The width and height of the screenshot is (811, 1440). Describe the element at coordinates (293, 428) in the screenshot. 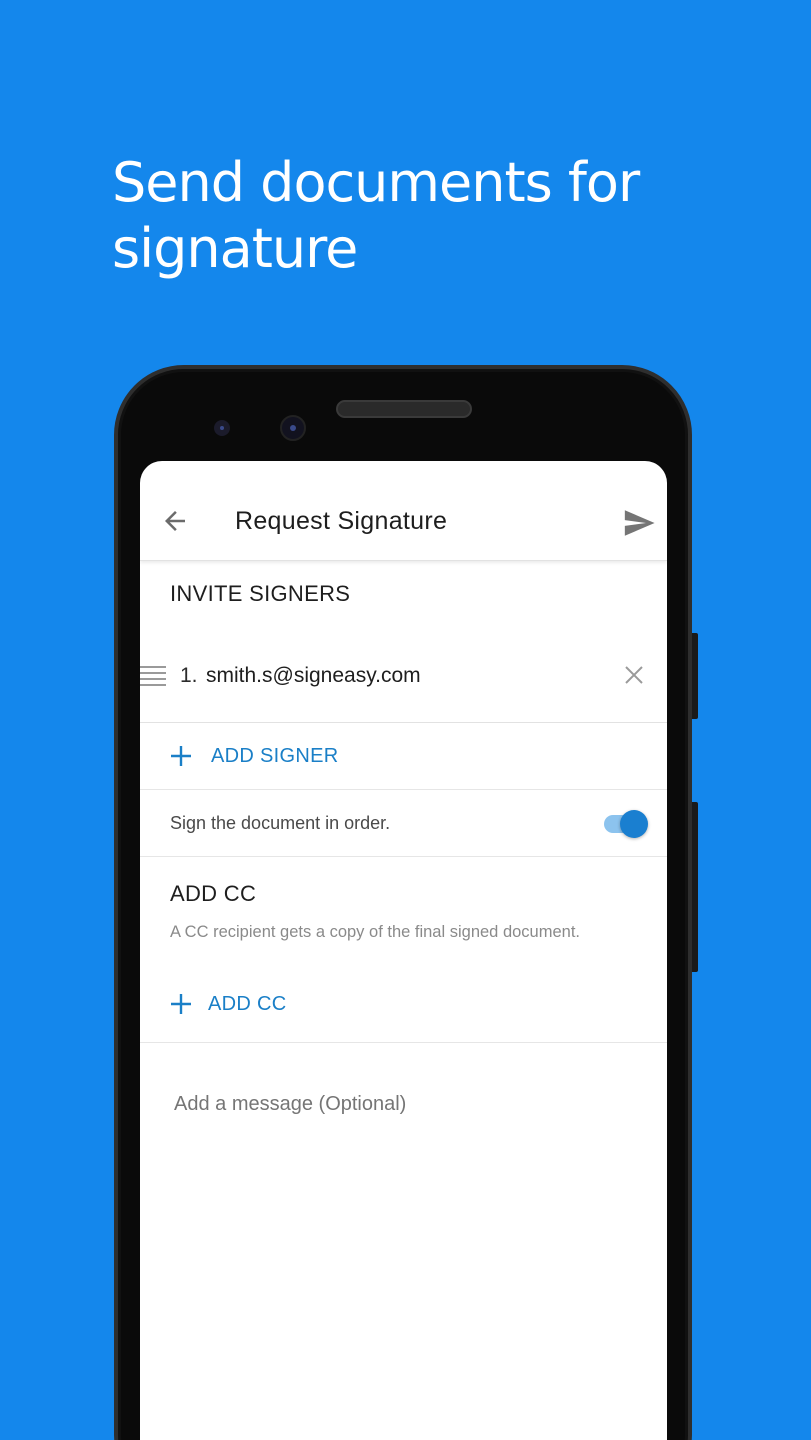

I see `phone-camera` at that location.